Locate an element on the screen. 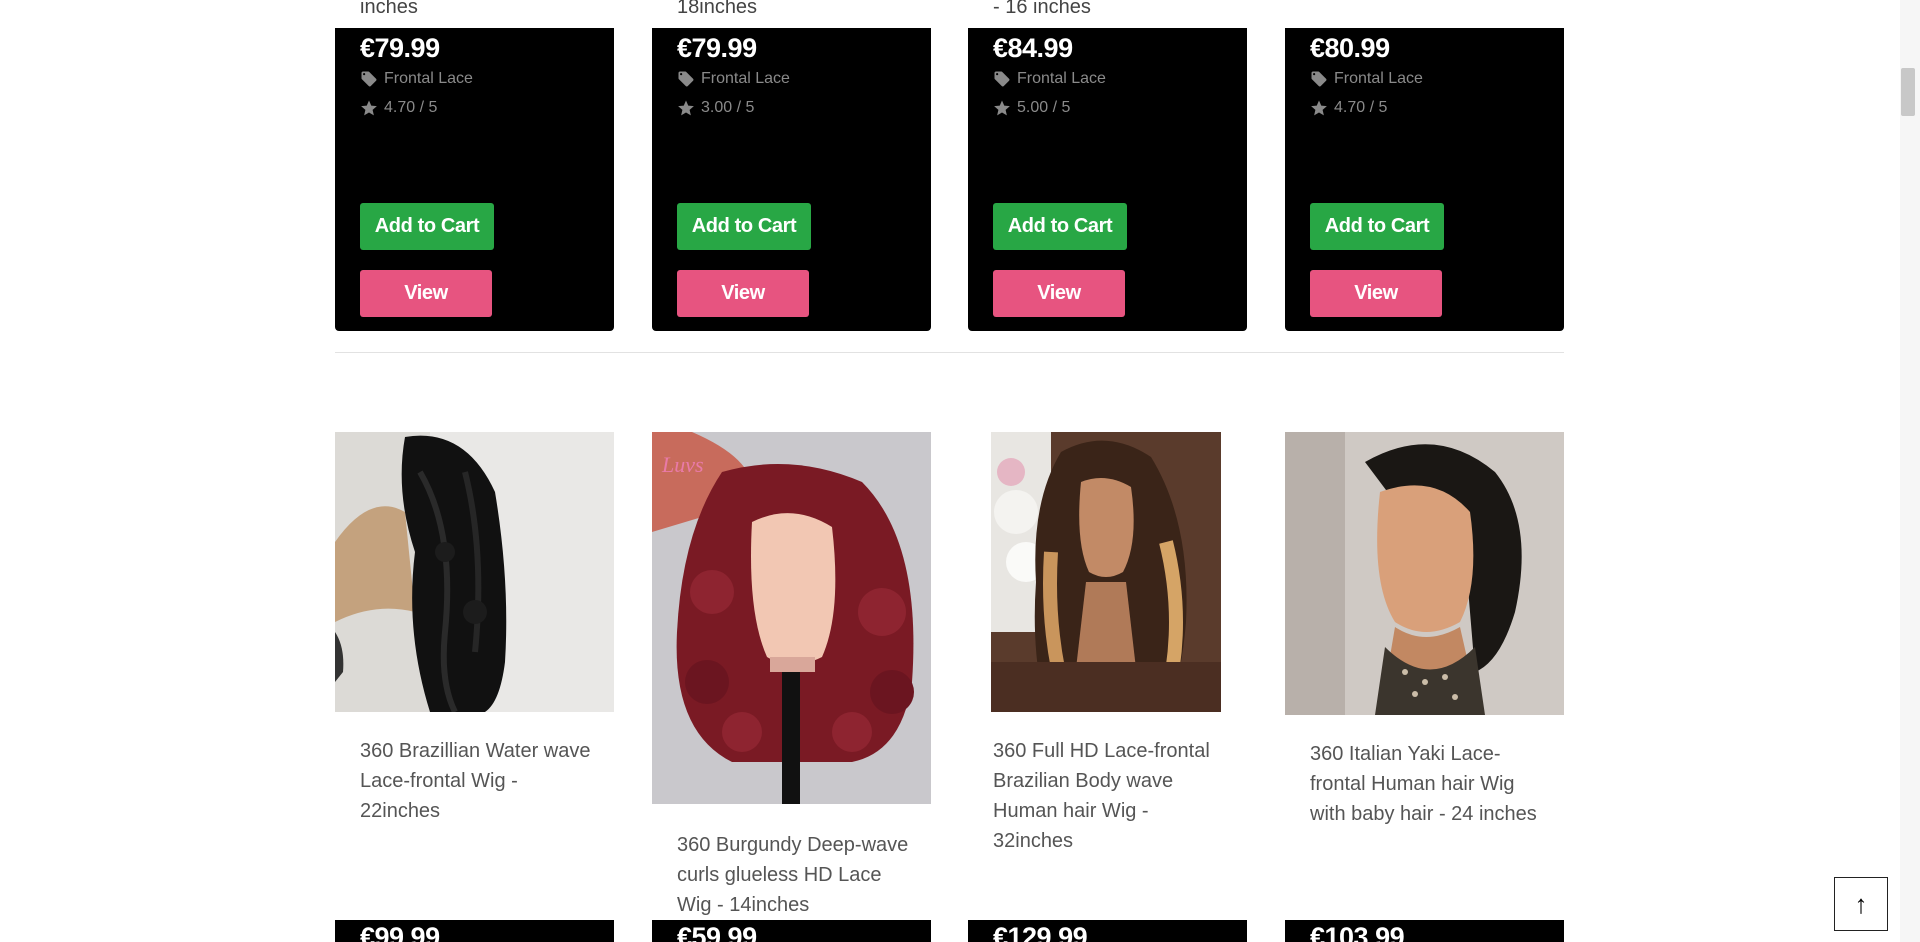 Image resolution: width=1920 pixels, height=942 pixels. arrow-up-icon: ↑ is located at coordinates (1861, 903).